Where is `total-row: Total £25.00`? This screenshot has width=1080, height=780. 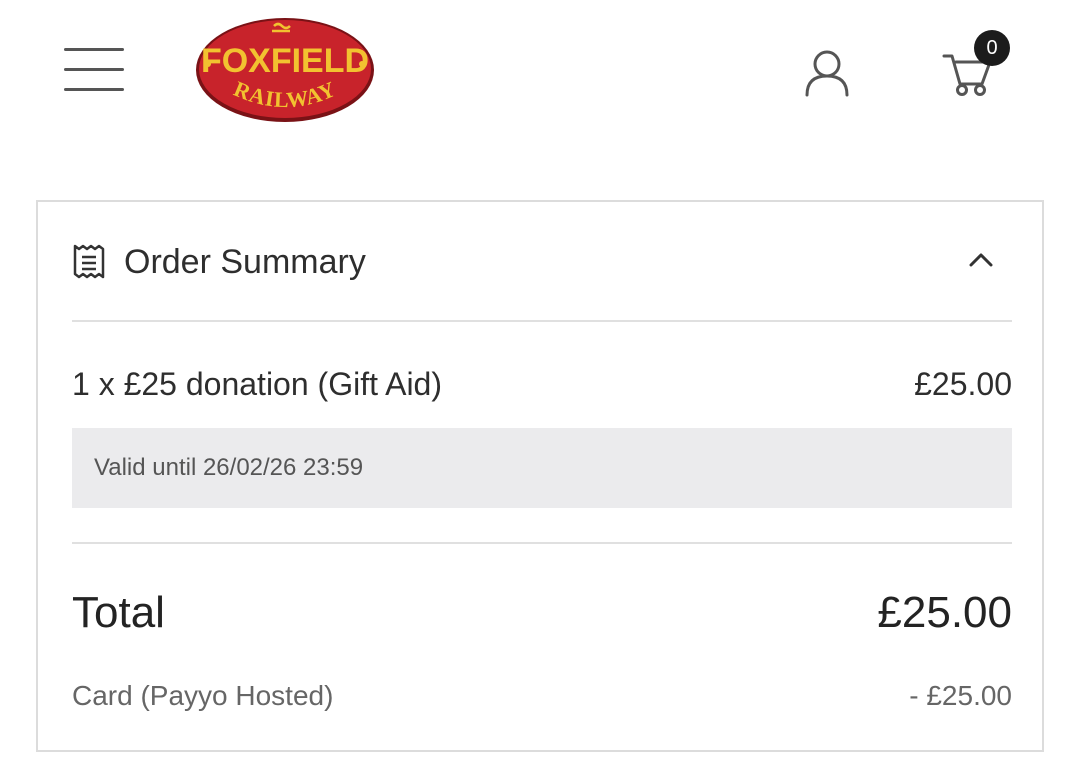 total-row: Total £25.00 is located at coordinates (542, 613).